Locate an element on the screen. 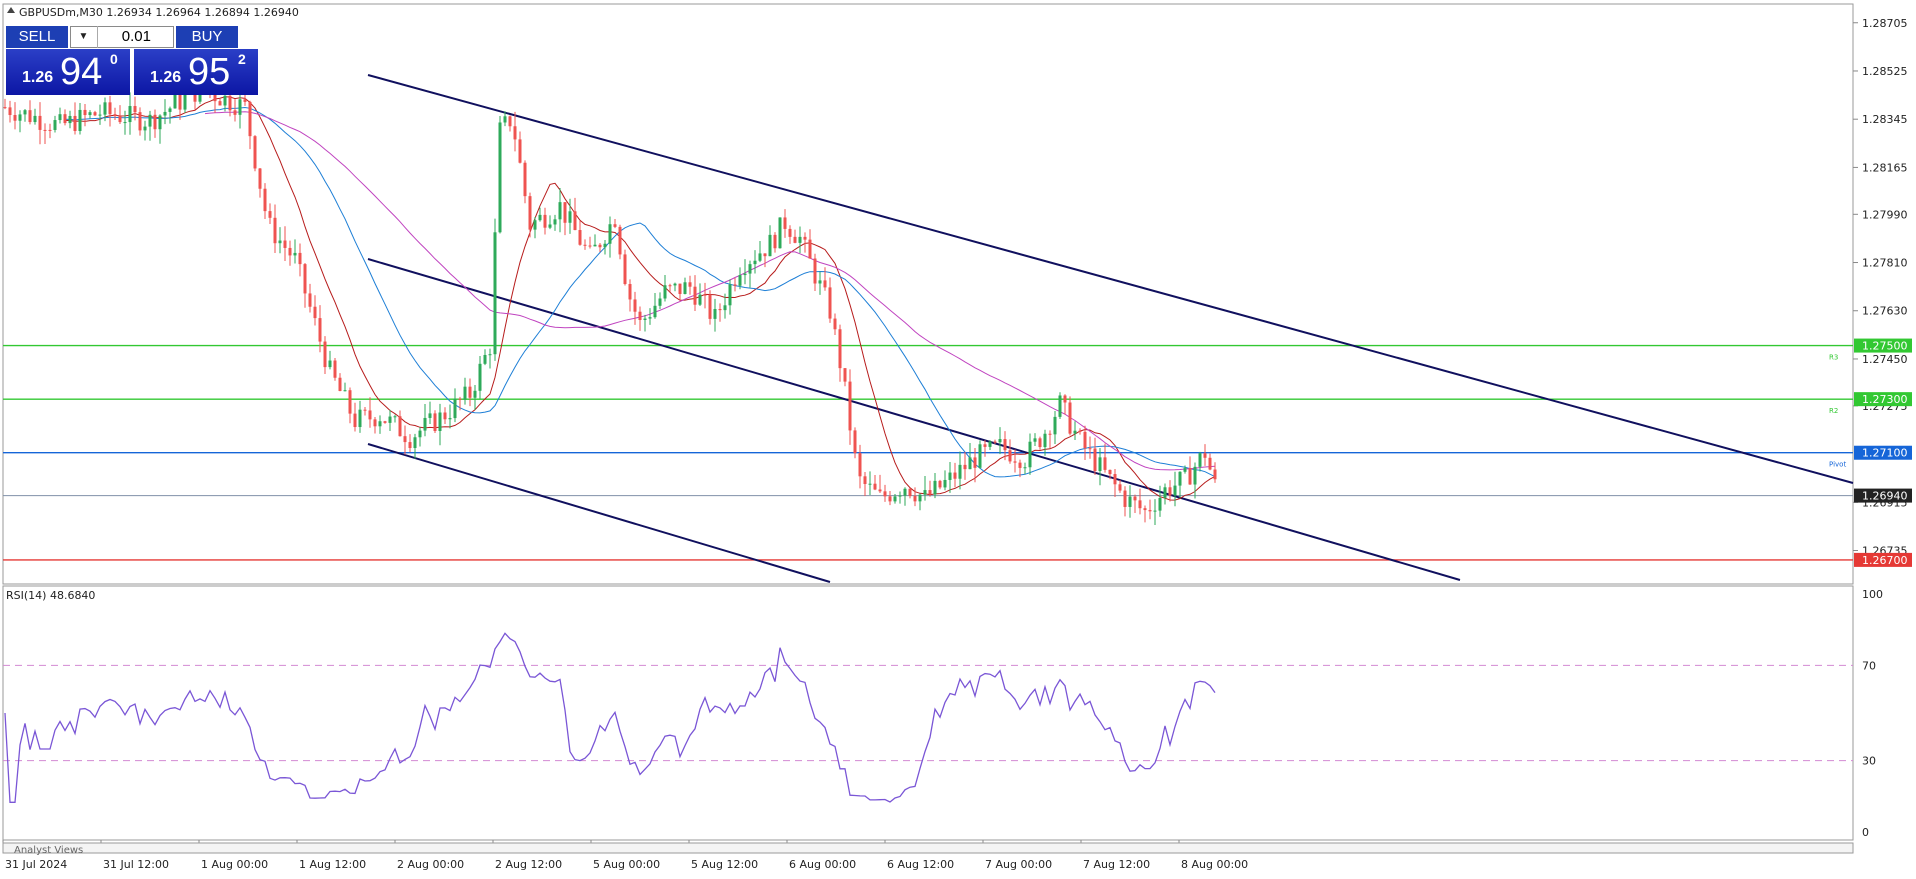  sell-price: 1.26 94 0 is located at coordinates (68, 72).